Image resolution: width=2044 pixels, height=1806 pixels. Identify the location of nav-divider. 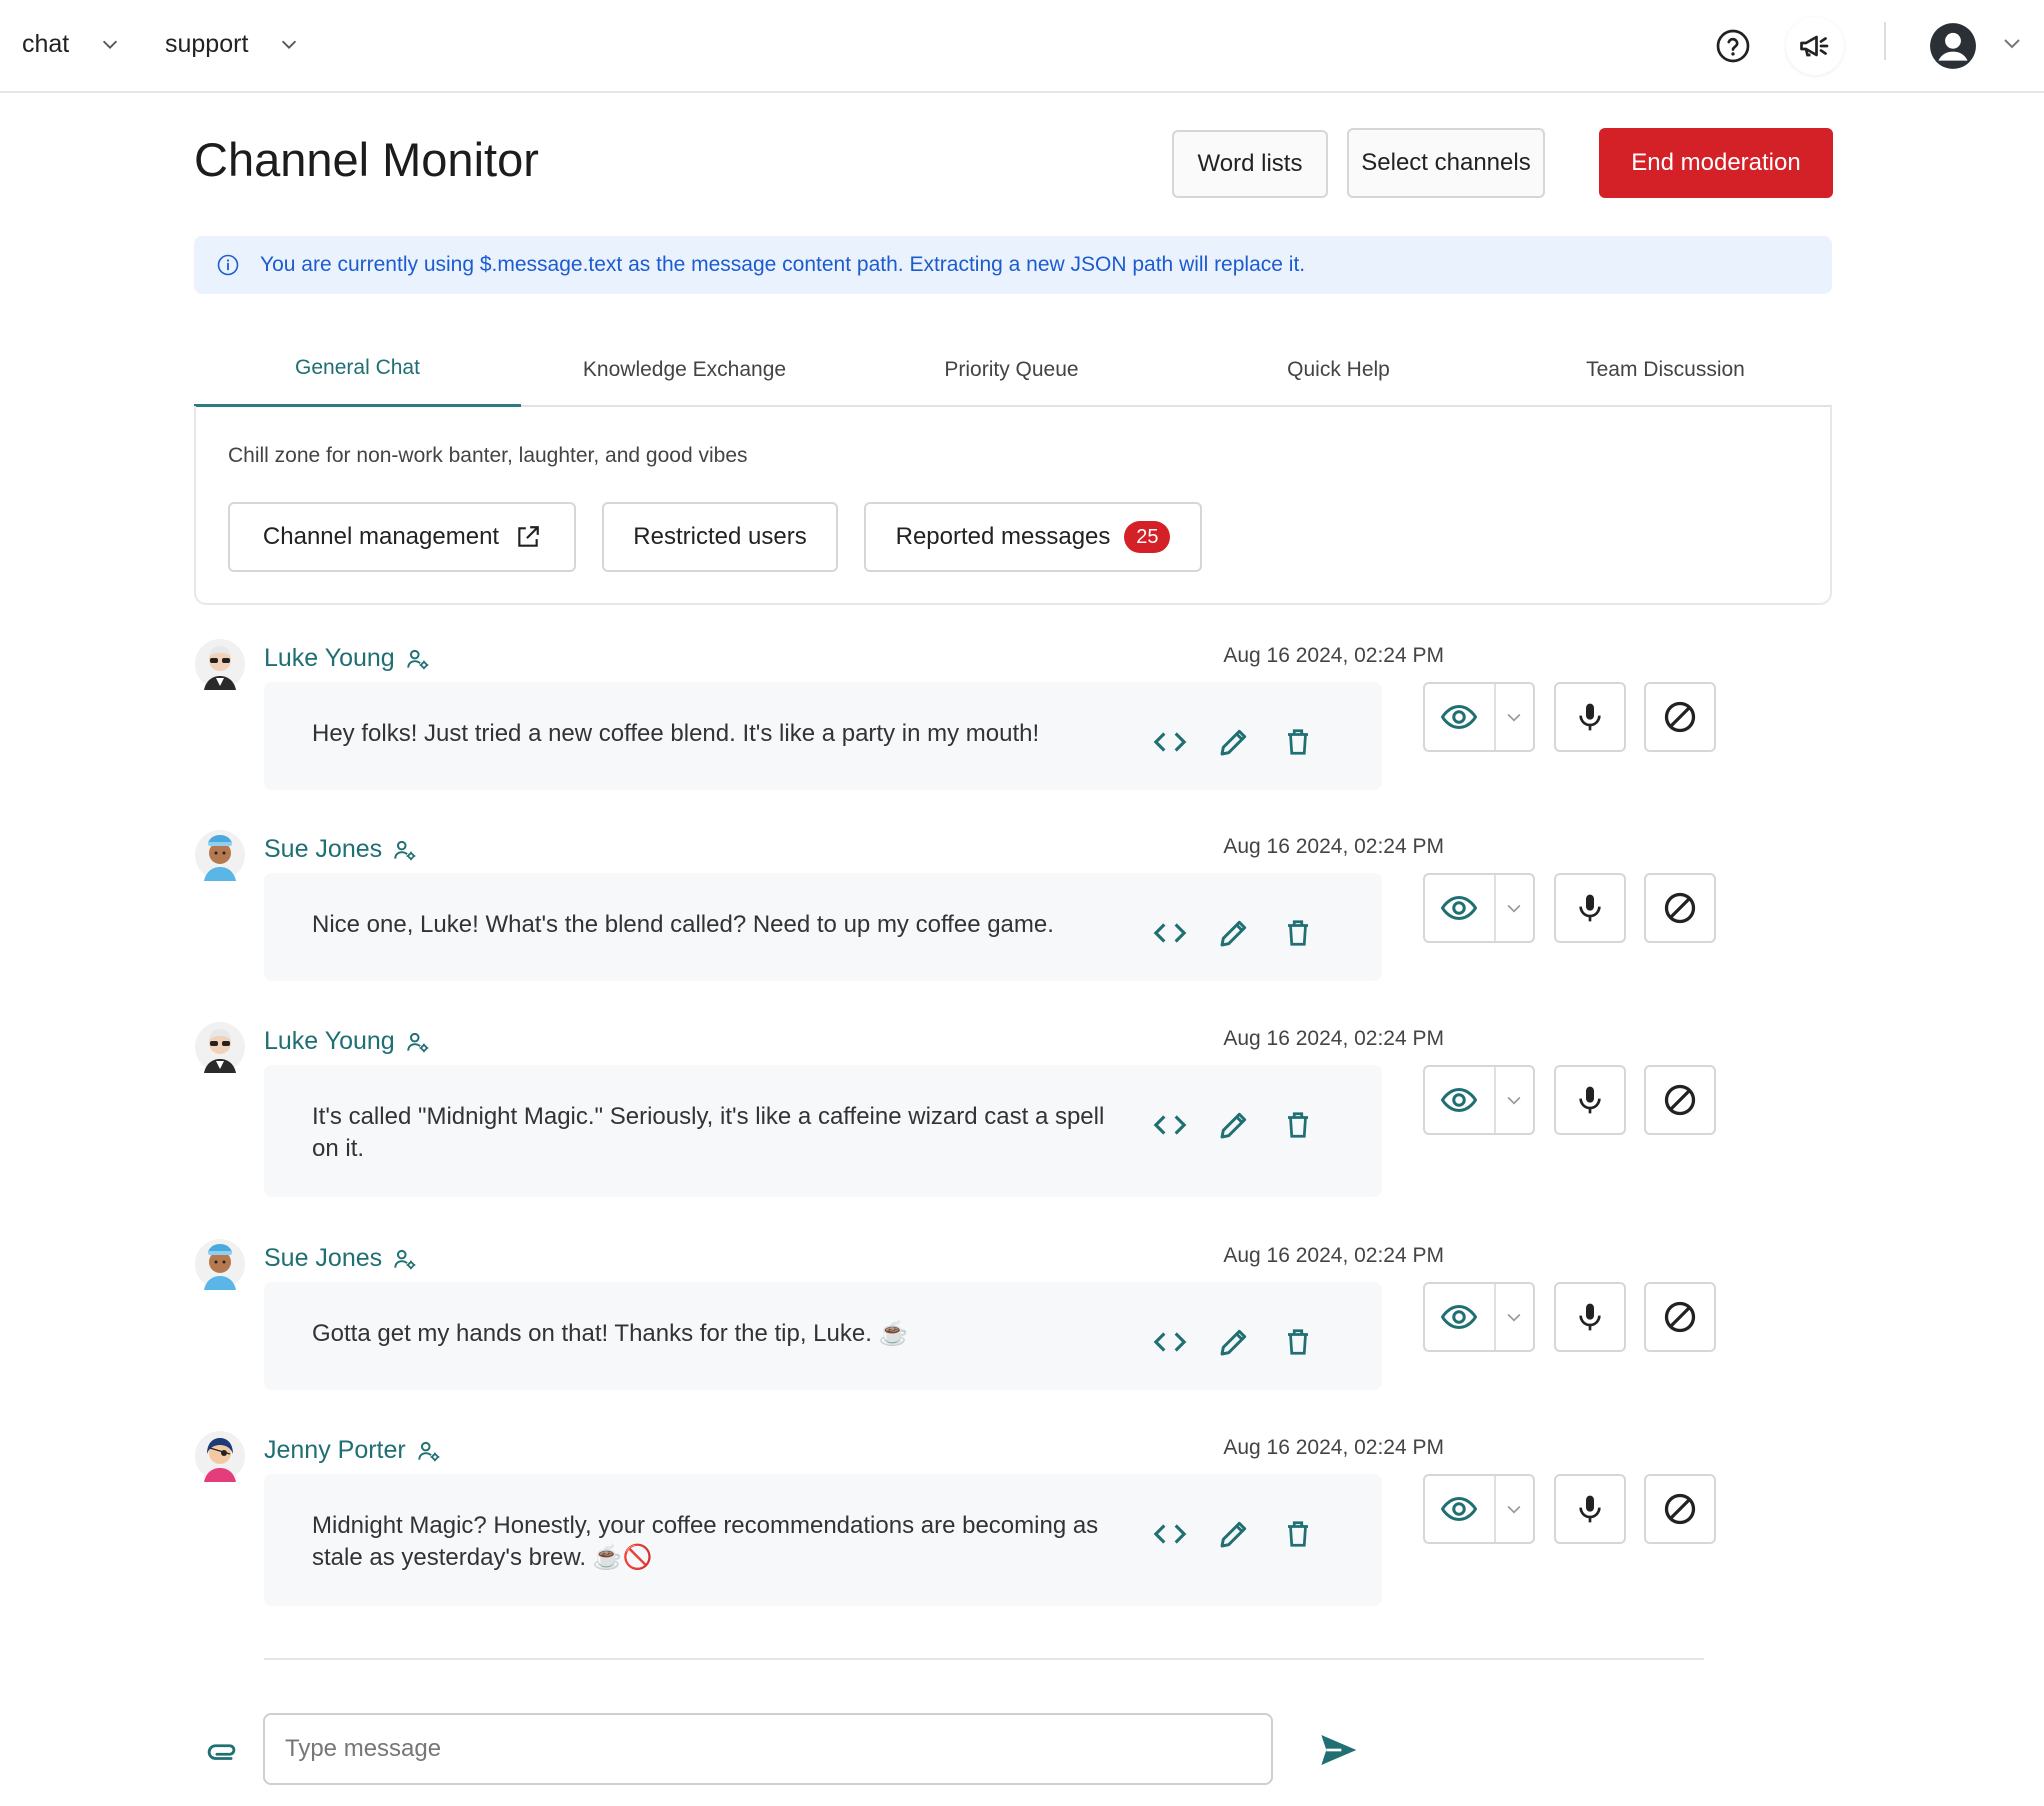
(1885, 41).